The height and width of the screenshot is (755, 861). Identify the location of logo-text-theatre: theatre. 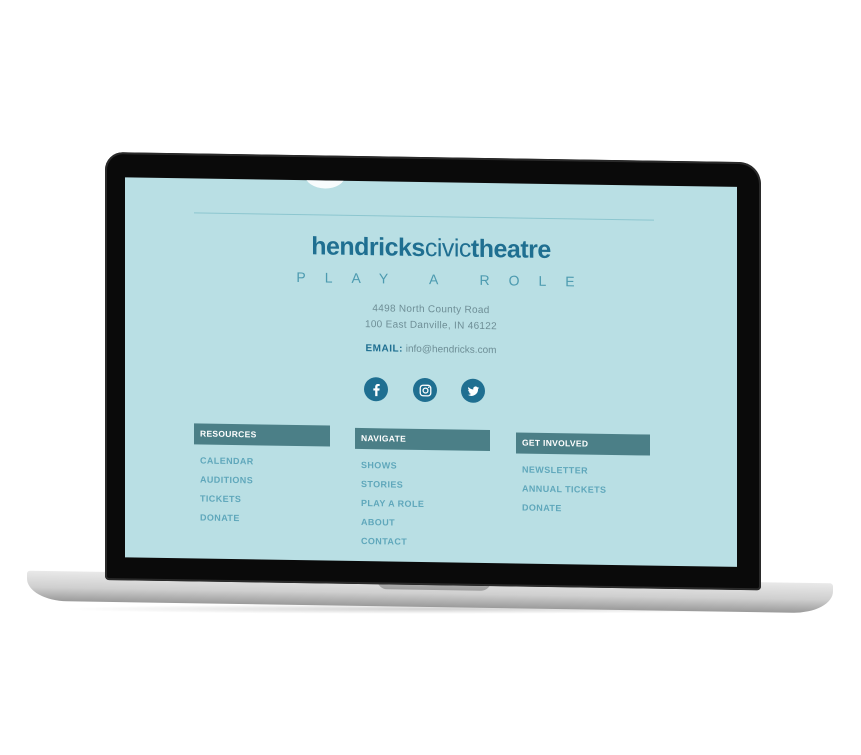
(510, 249).